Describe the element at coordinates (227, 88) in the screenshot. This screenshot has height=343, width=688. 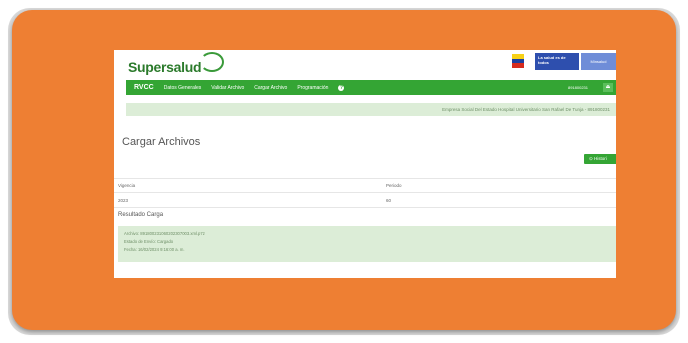
I see `nav-item-validar-archivo: Validar Archivo` at that location.